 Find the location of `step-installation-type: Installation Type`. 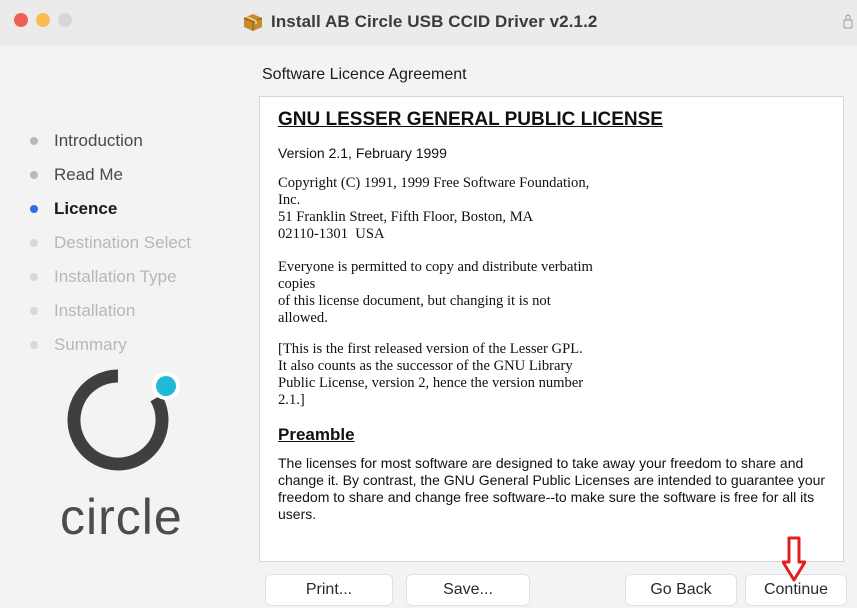

step-installation-type: Installation Type is located at coordinates (110, 277).